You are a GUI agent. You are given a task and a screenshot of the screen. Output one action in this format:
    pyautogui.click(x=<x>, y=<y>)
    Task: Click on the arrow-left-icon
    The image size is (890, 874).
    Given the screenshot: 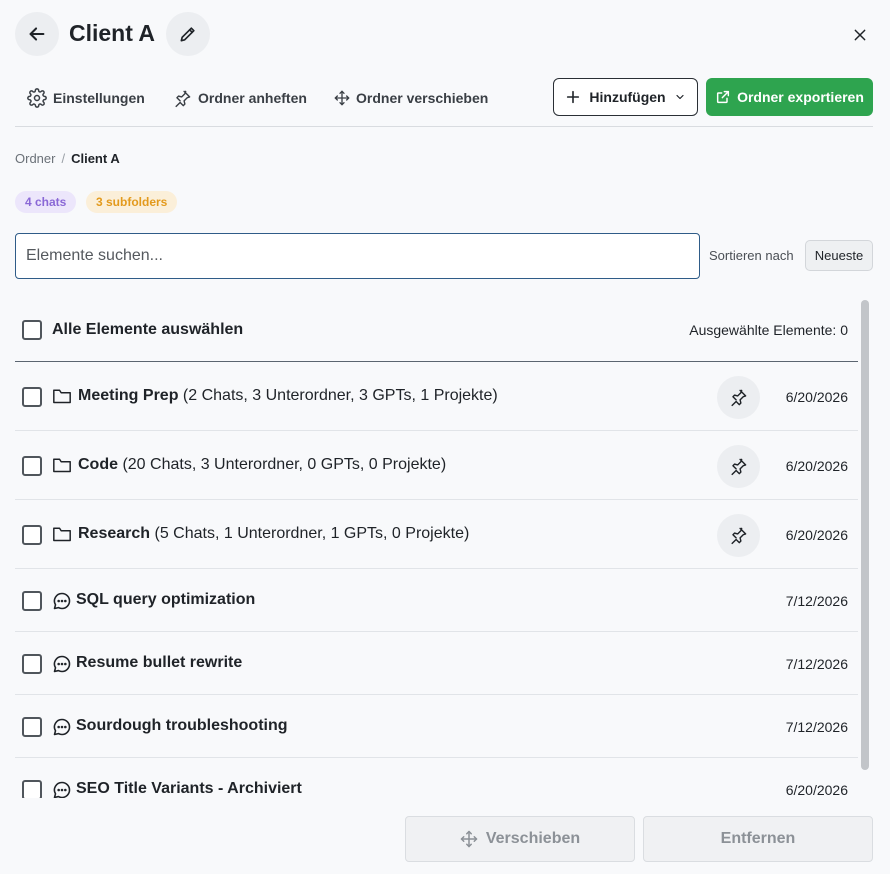 What is the action you would take?
    pyautogui.click(x=37, y=34)
    